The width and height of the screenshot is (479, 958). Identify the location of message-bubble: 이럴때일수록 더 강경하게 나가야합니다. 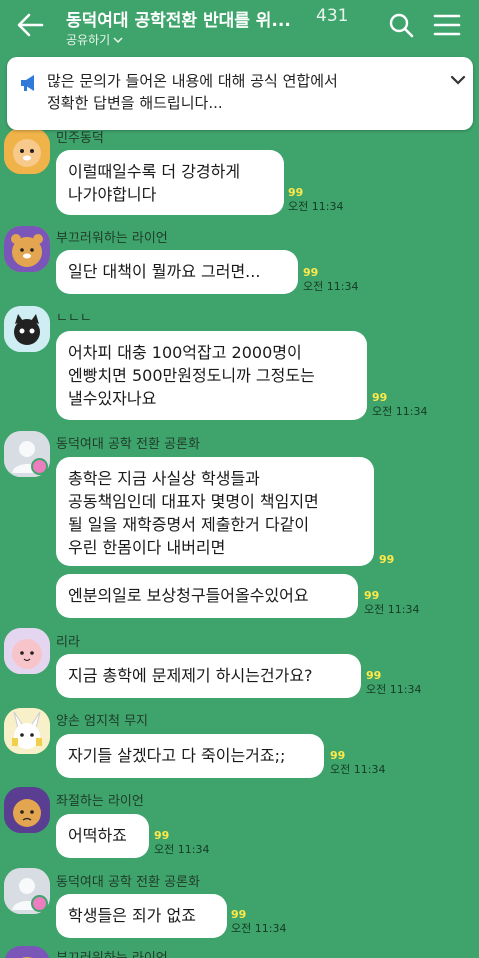
(170, 182).